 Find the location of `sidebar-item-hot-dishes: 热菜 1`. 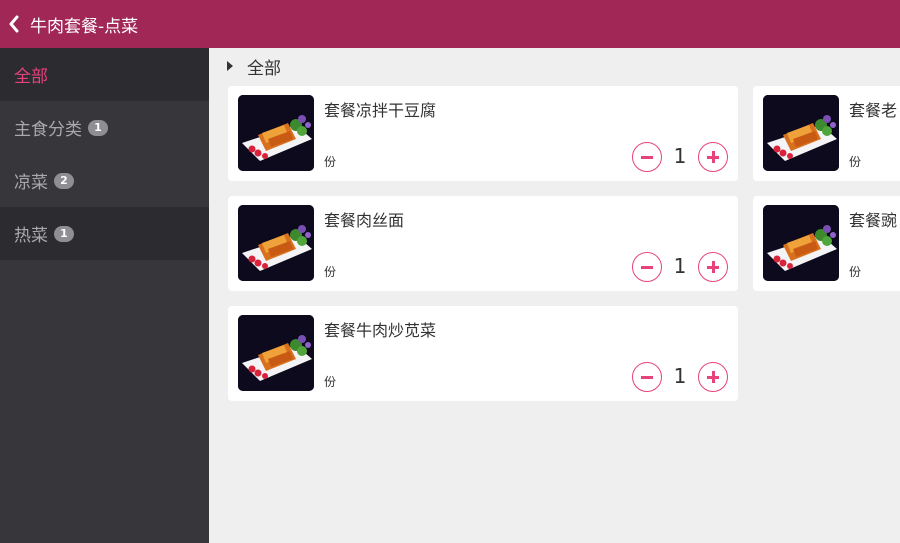

sidebar-item-hot-dishes: 热菜 1 is located at coordinates (104, 233).